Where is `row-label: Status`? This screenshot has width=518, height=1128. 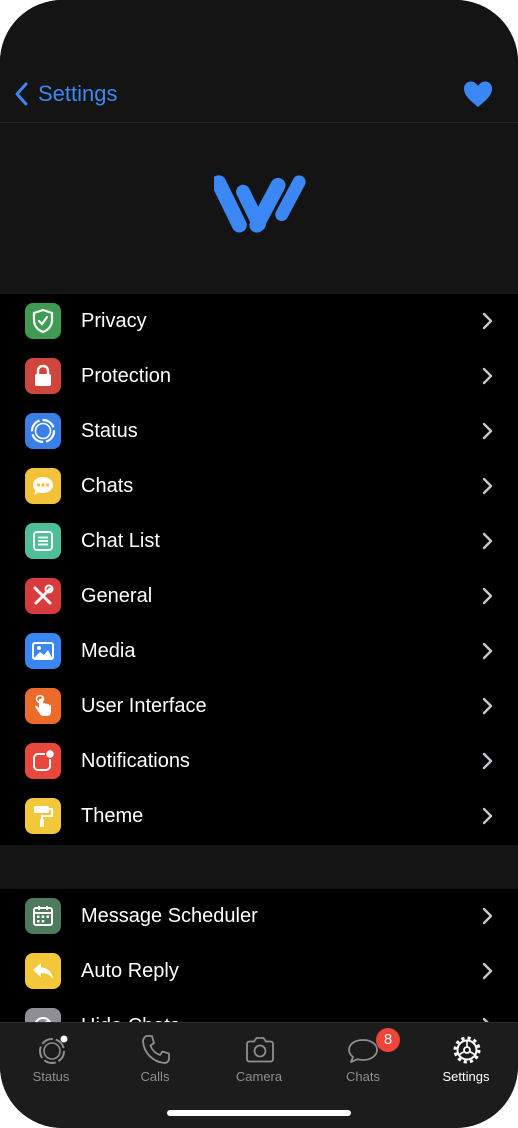 row-label: Status is located at coordinates (109, 431).